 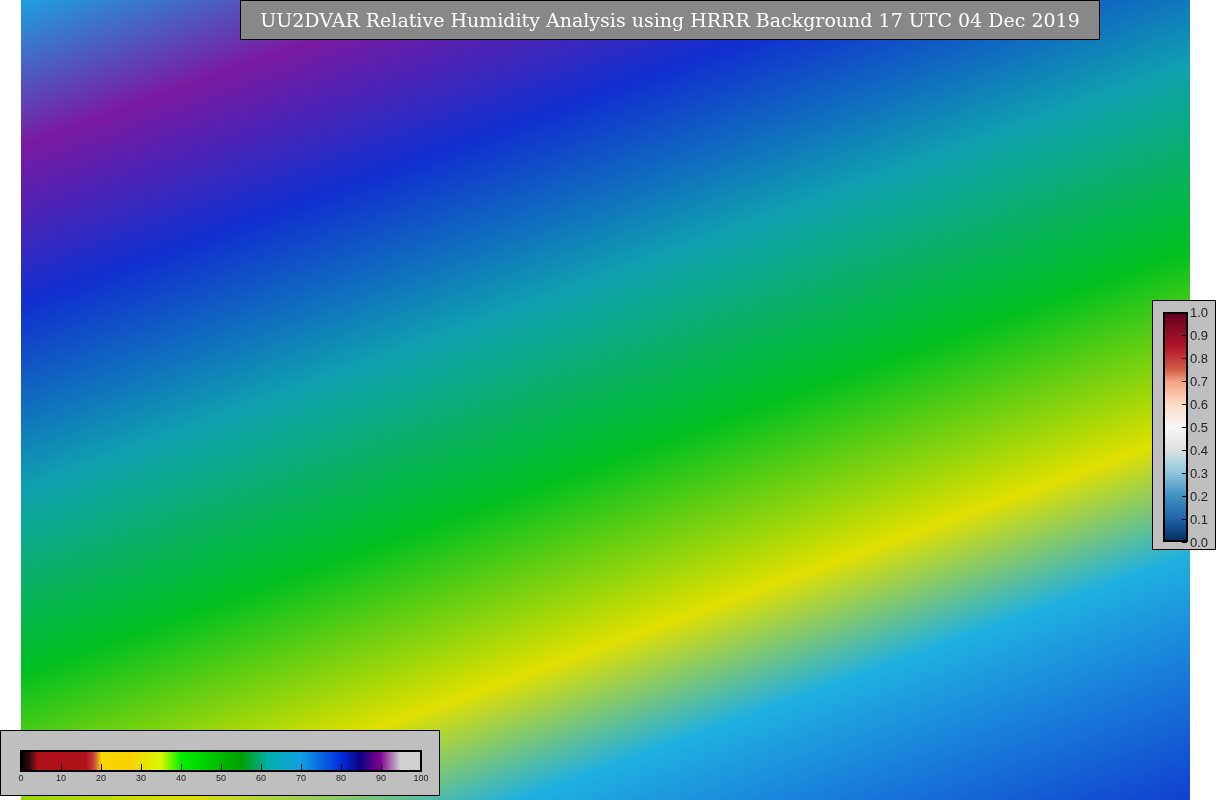 What do you see at coordinates (1199, 473) in the screenshot?
I see `tick-label: 0.3` at bounding box center [1199, 473].